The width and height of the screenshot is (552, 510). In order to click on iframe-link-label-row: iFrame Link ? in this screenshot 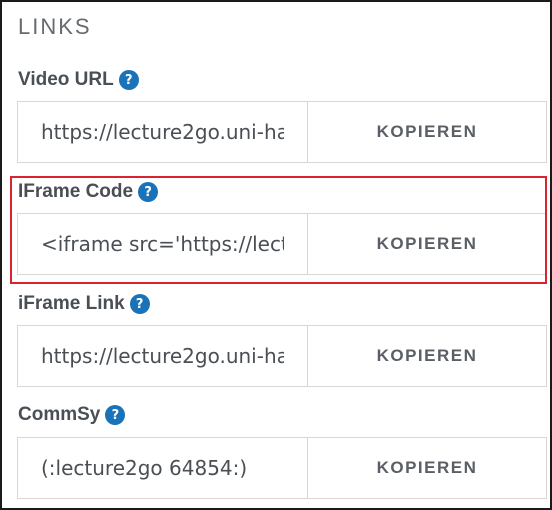, I will do `click(84, 304)`.